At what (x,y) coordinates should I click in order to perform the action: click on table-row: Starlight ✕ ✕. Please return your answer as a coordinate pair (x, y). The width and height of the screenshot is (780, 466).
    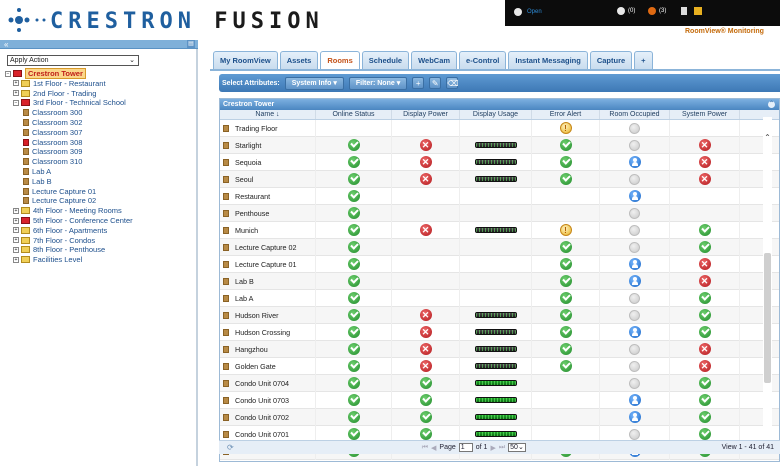
    Looking at the image, I should click on (499, 145).